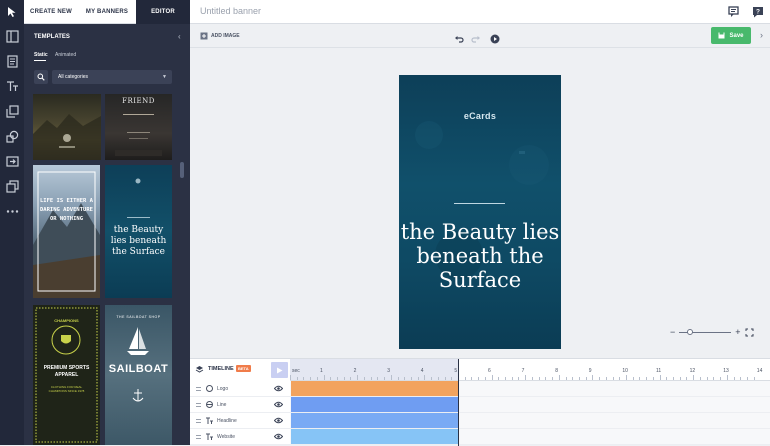 This screenshot has width=770, height=446. What do you see at coordinates (480, 256) in the screenshot?
I see `banner-headline: the Beauty lies beneath the Surface` at bounding box center [480, 256].